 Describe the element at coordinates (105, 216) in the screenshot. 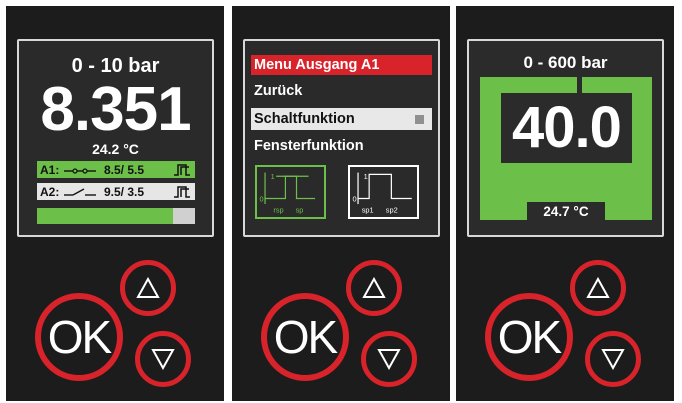

I see `level-bar-fill` at that location.